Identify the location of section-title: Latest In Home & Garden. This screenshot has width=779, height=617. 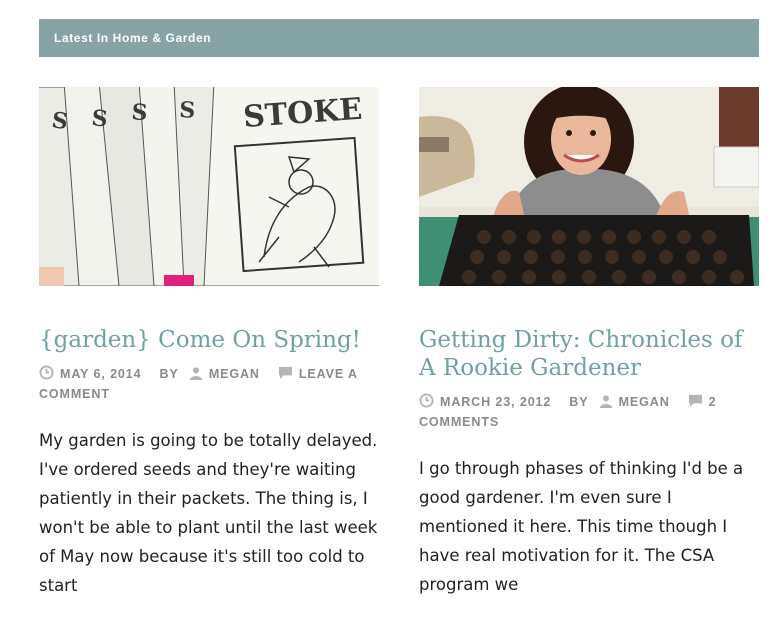
(133, 38).